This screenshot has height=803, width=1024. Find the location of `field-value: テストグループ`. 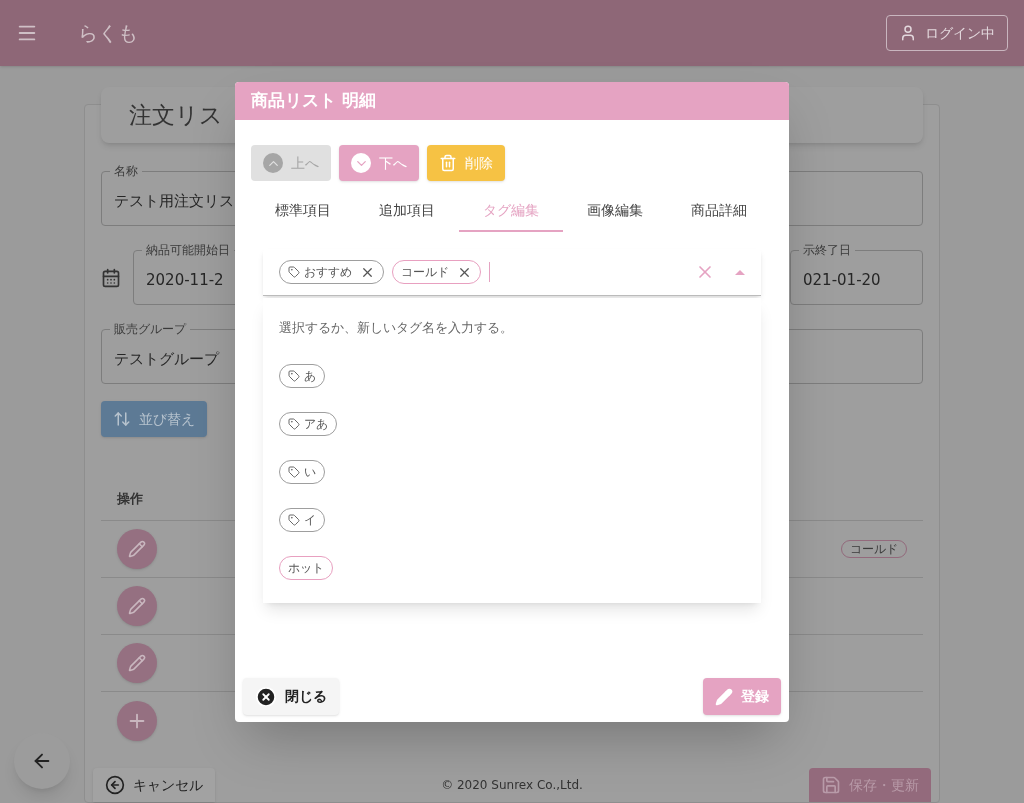

field-value: テストグループ is located at coordinates (166, 359).